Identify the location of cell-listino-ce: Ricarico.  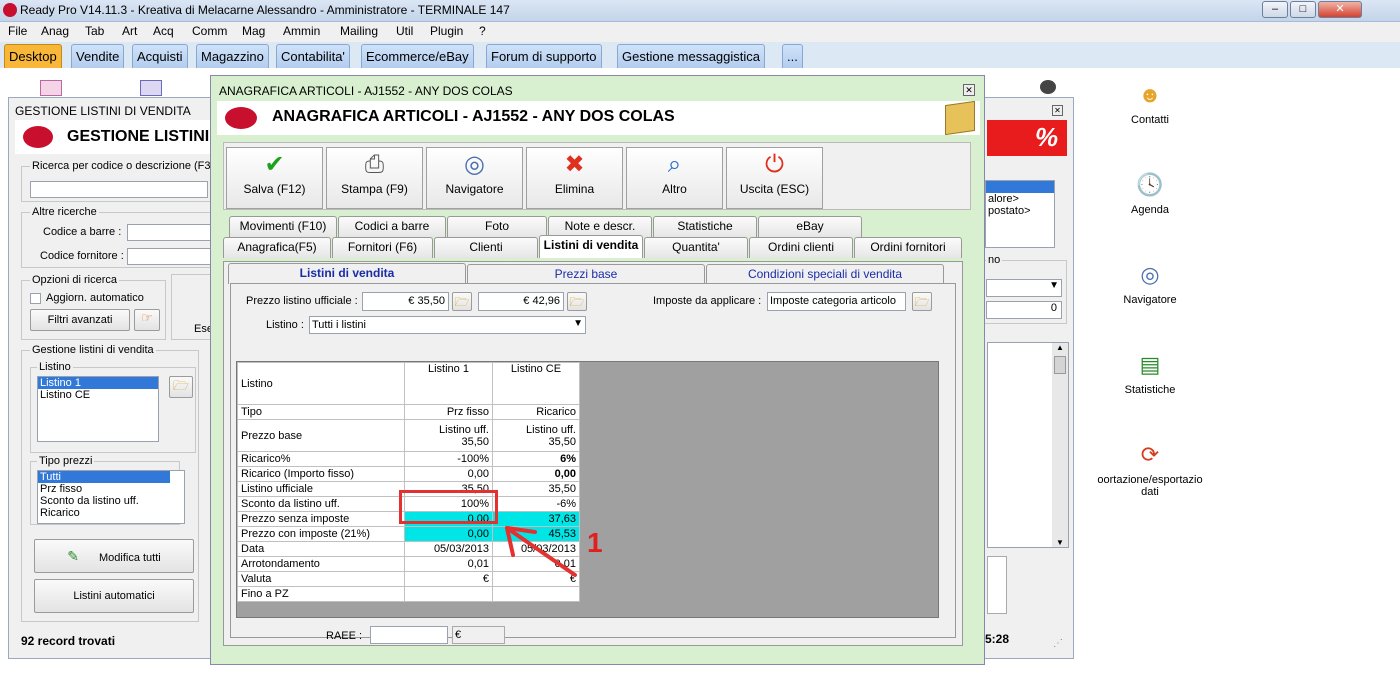
(536, 412).